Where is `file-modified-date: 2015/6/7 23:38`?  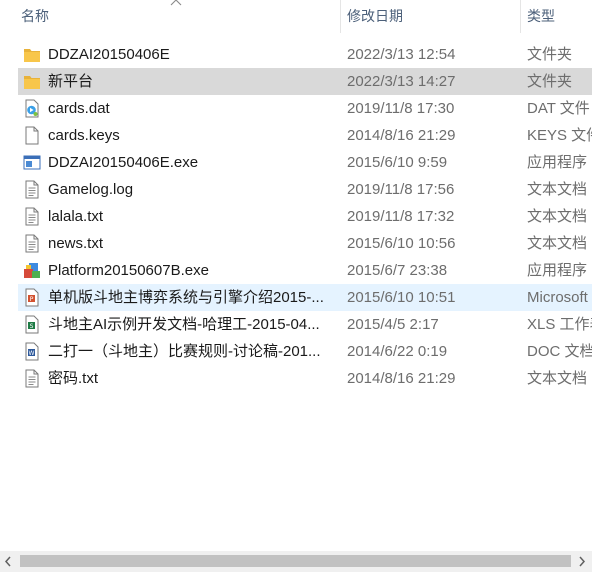
file-modified-date: 2015/6/7 23:38 is located at coordinates (397, 270).